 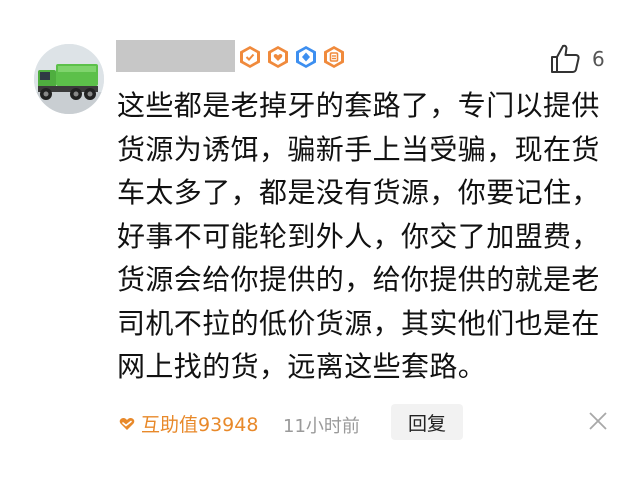 What do you see at coordinates (127, 423) in the screenshot?
I see `heart-hand-icon` at bounding box center [127, 423].